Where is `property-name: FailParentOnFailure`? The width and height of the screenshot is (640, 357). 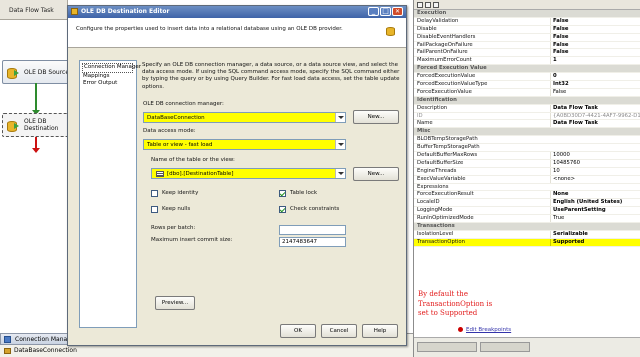 property-name: FailParentOnFailure is located at coordinates (442, 52).